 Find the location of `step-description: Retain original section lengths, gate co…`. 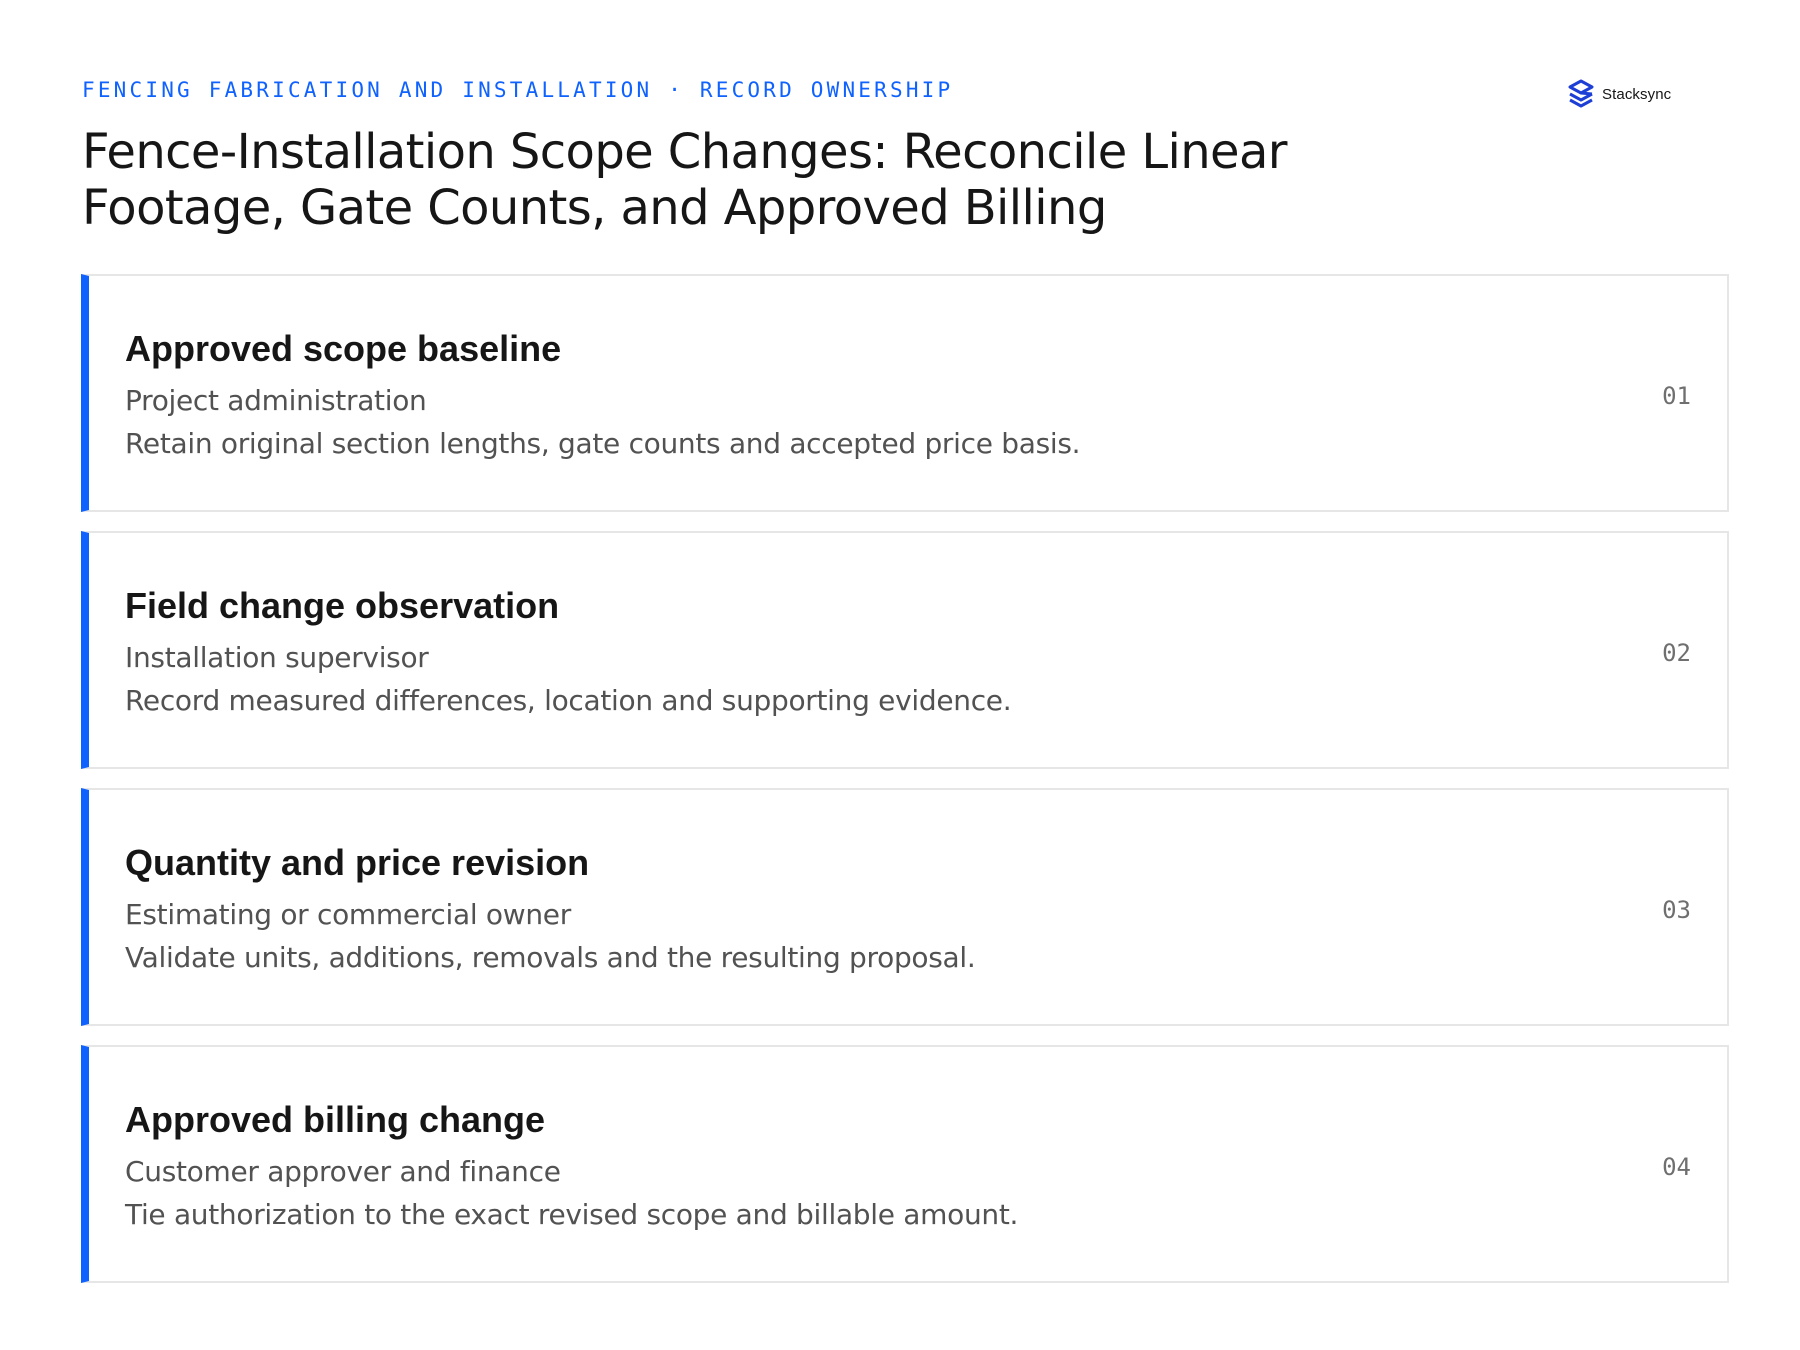

step-description: Retain original section lengths, gate co… is located at coordinates (603, 443).